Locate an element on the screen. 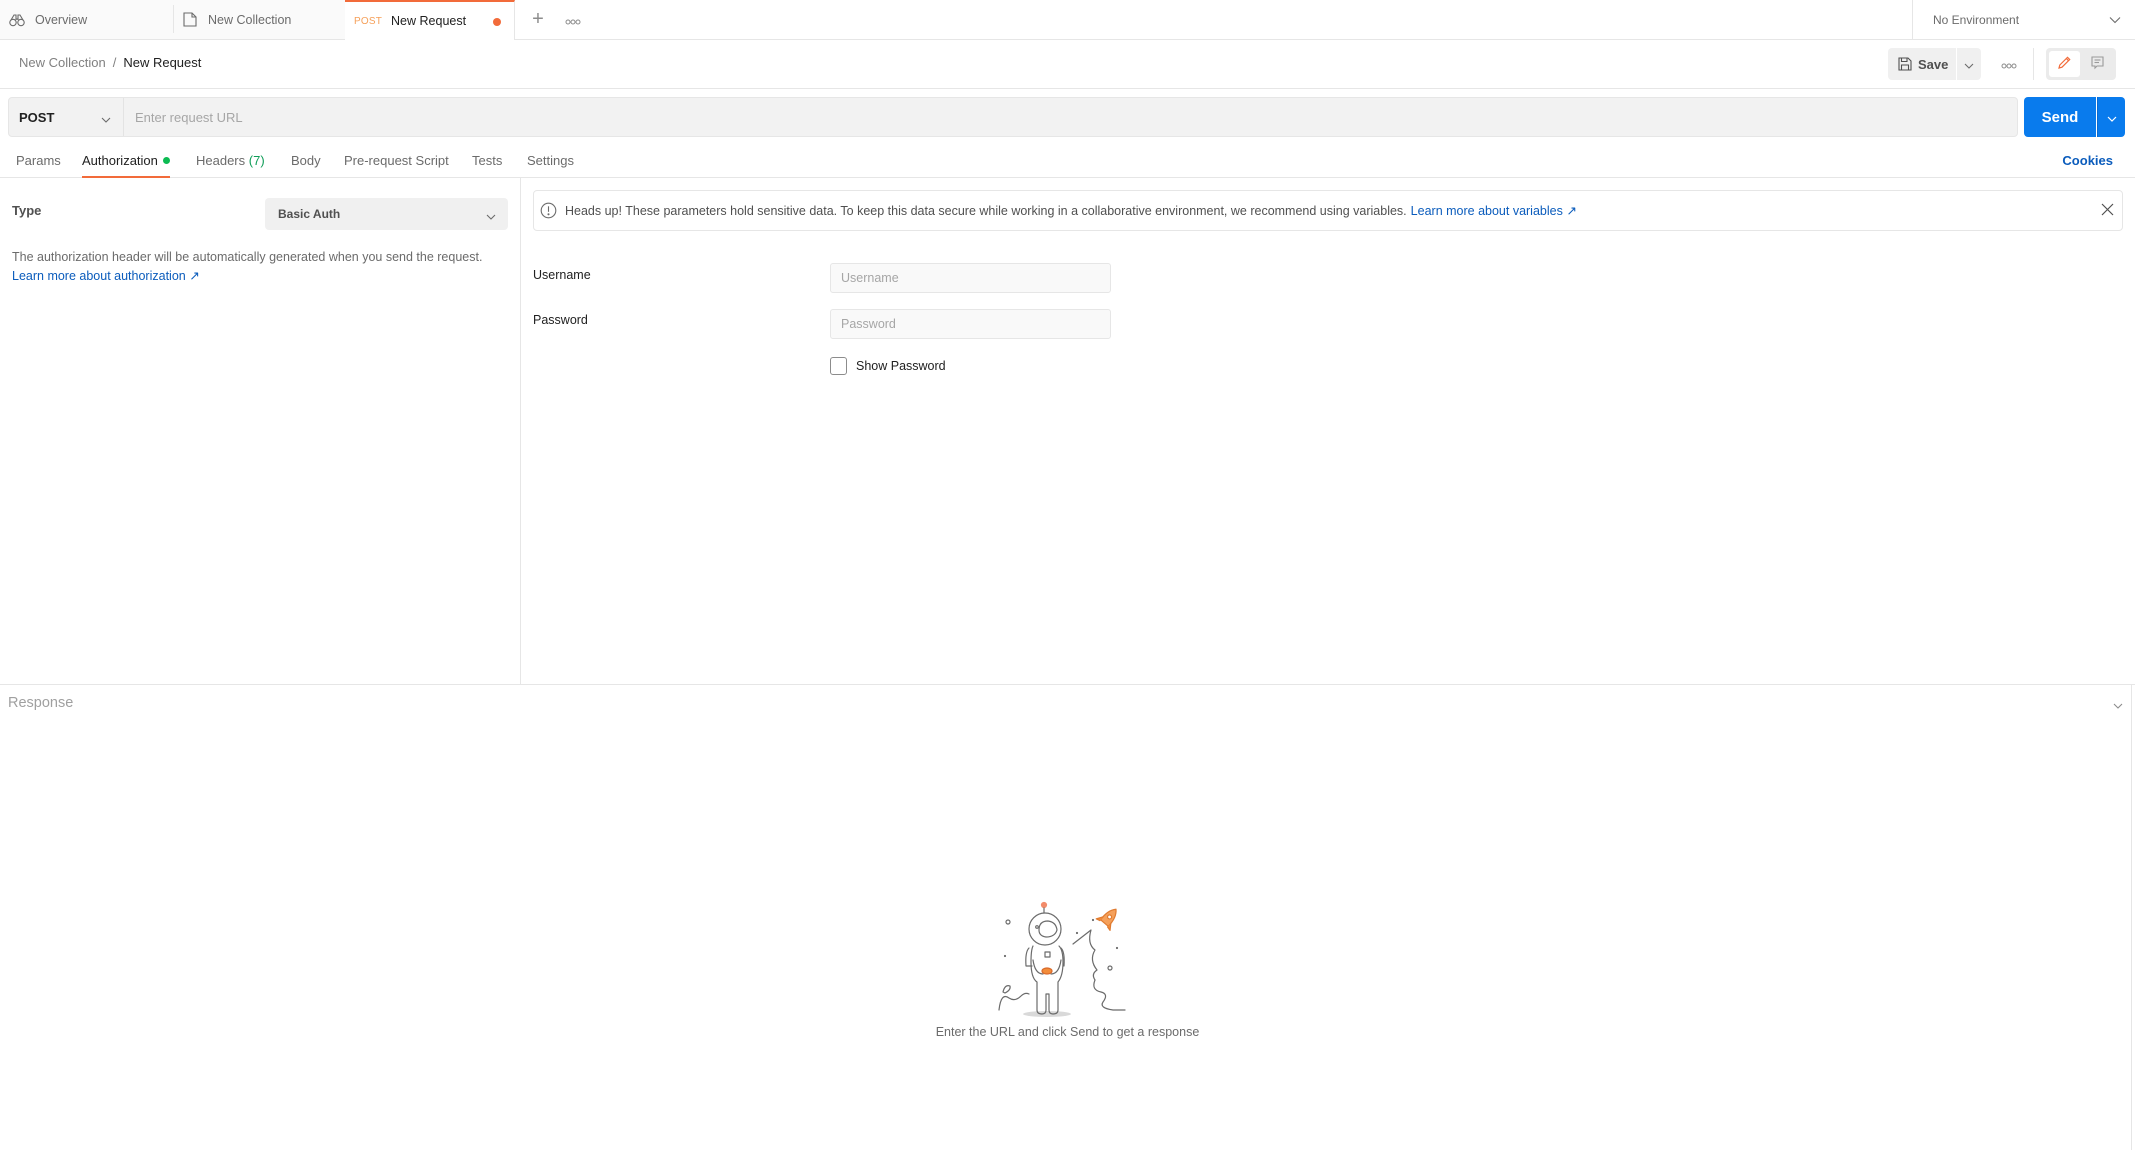 The height and width of the screenshot is (1150, 2135). header-divider is located at coordinates (2033, 64).